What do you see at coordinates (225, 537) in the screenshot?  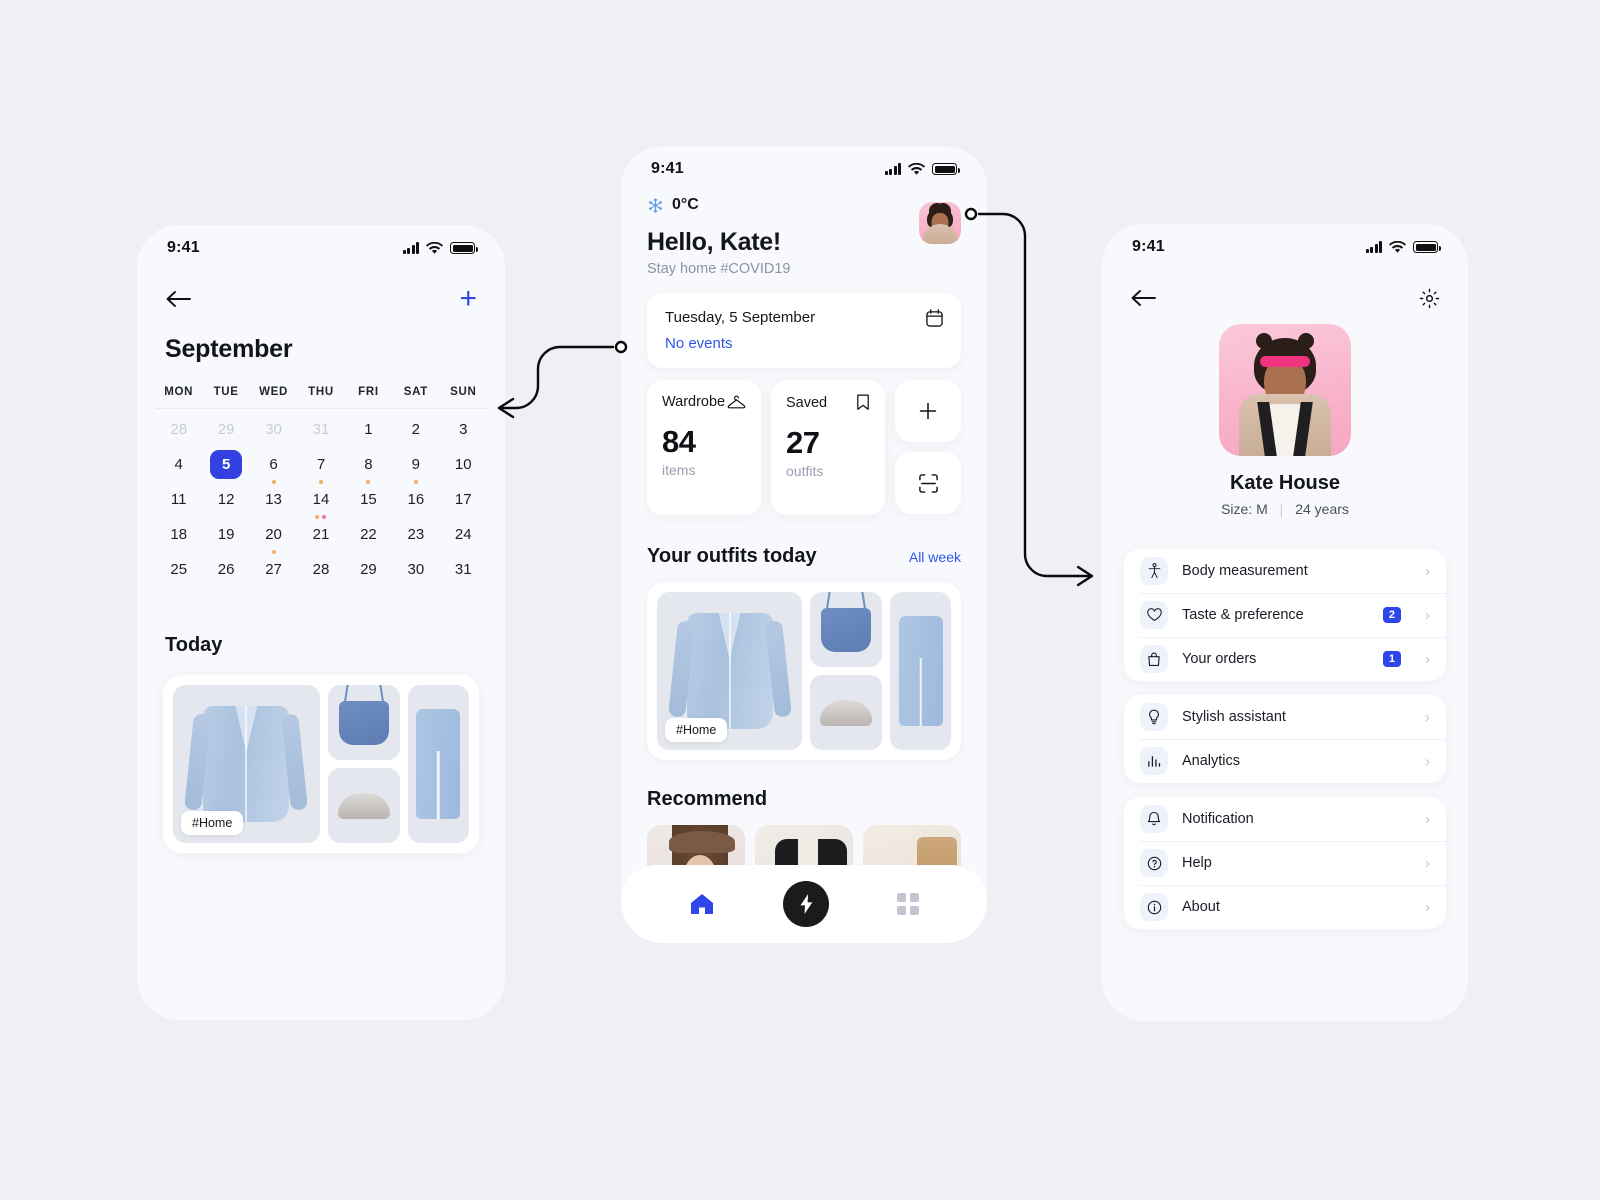 I see `calendar-day: 19` at bounding box center [225, 537].